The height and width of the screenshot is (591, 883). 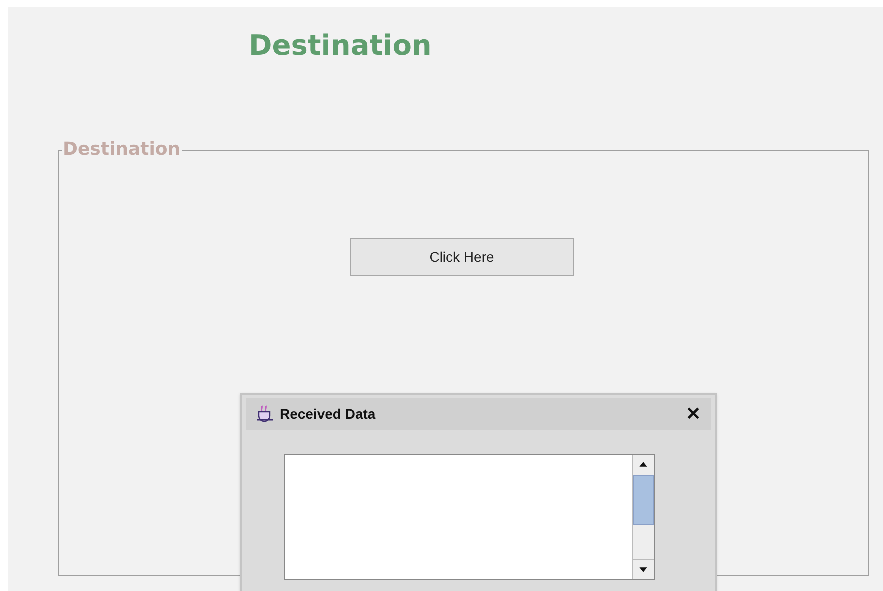 I want to click on dialog-title: Received Data, so click(x=328, y=414).